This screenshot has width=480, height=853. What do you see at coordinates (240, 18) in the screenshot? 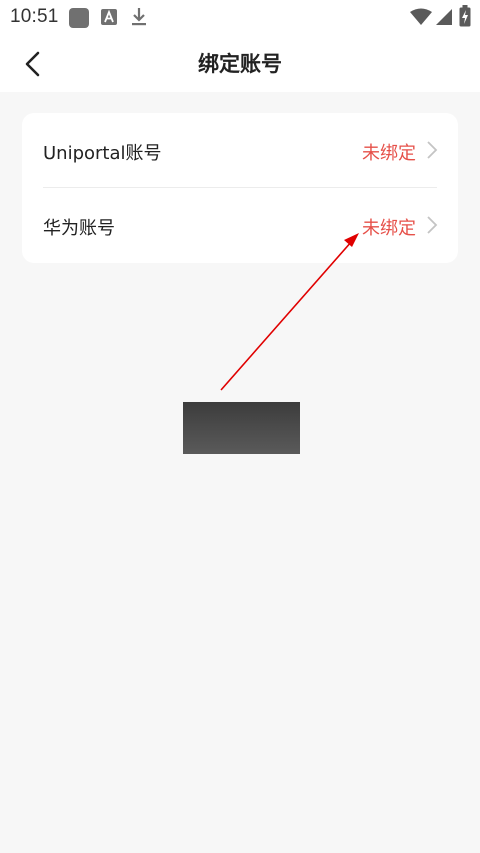
I see `status-bar: 10:51` at bounding box center [240, 18].